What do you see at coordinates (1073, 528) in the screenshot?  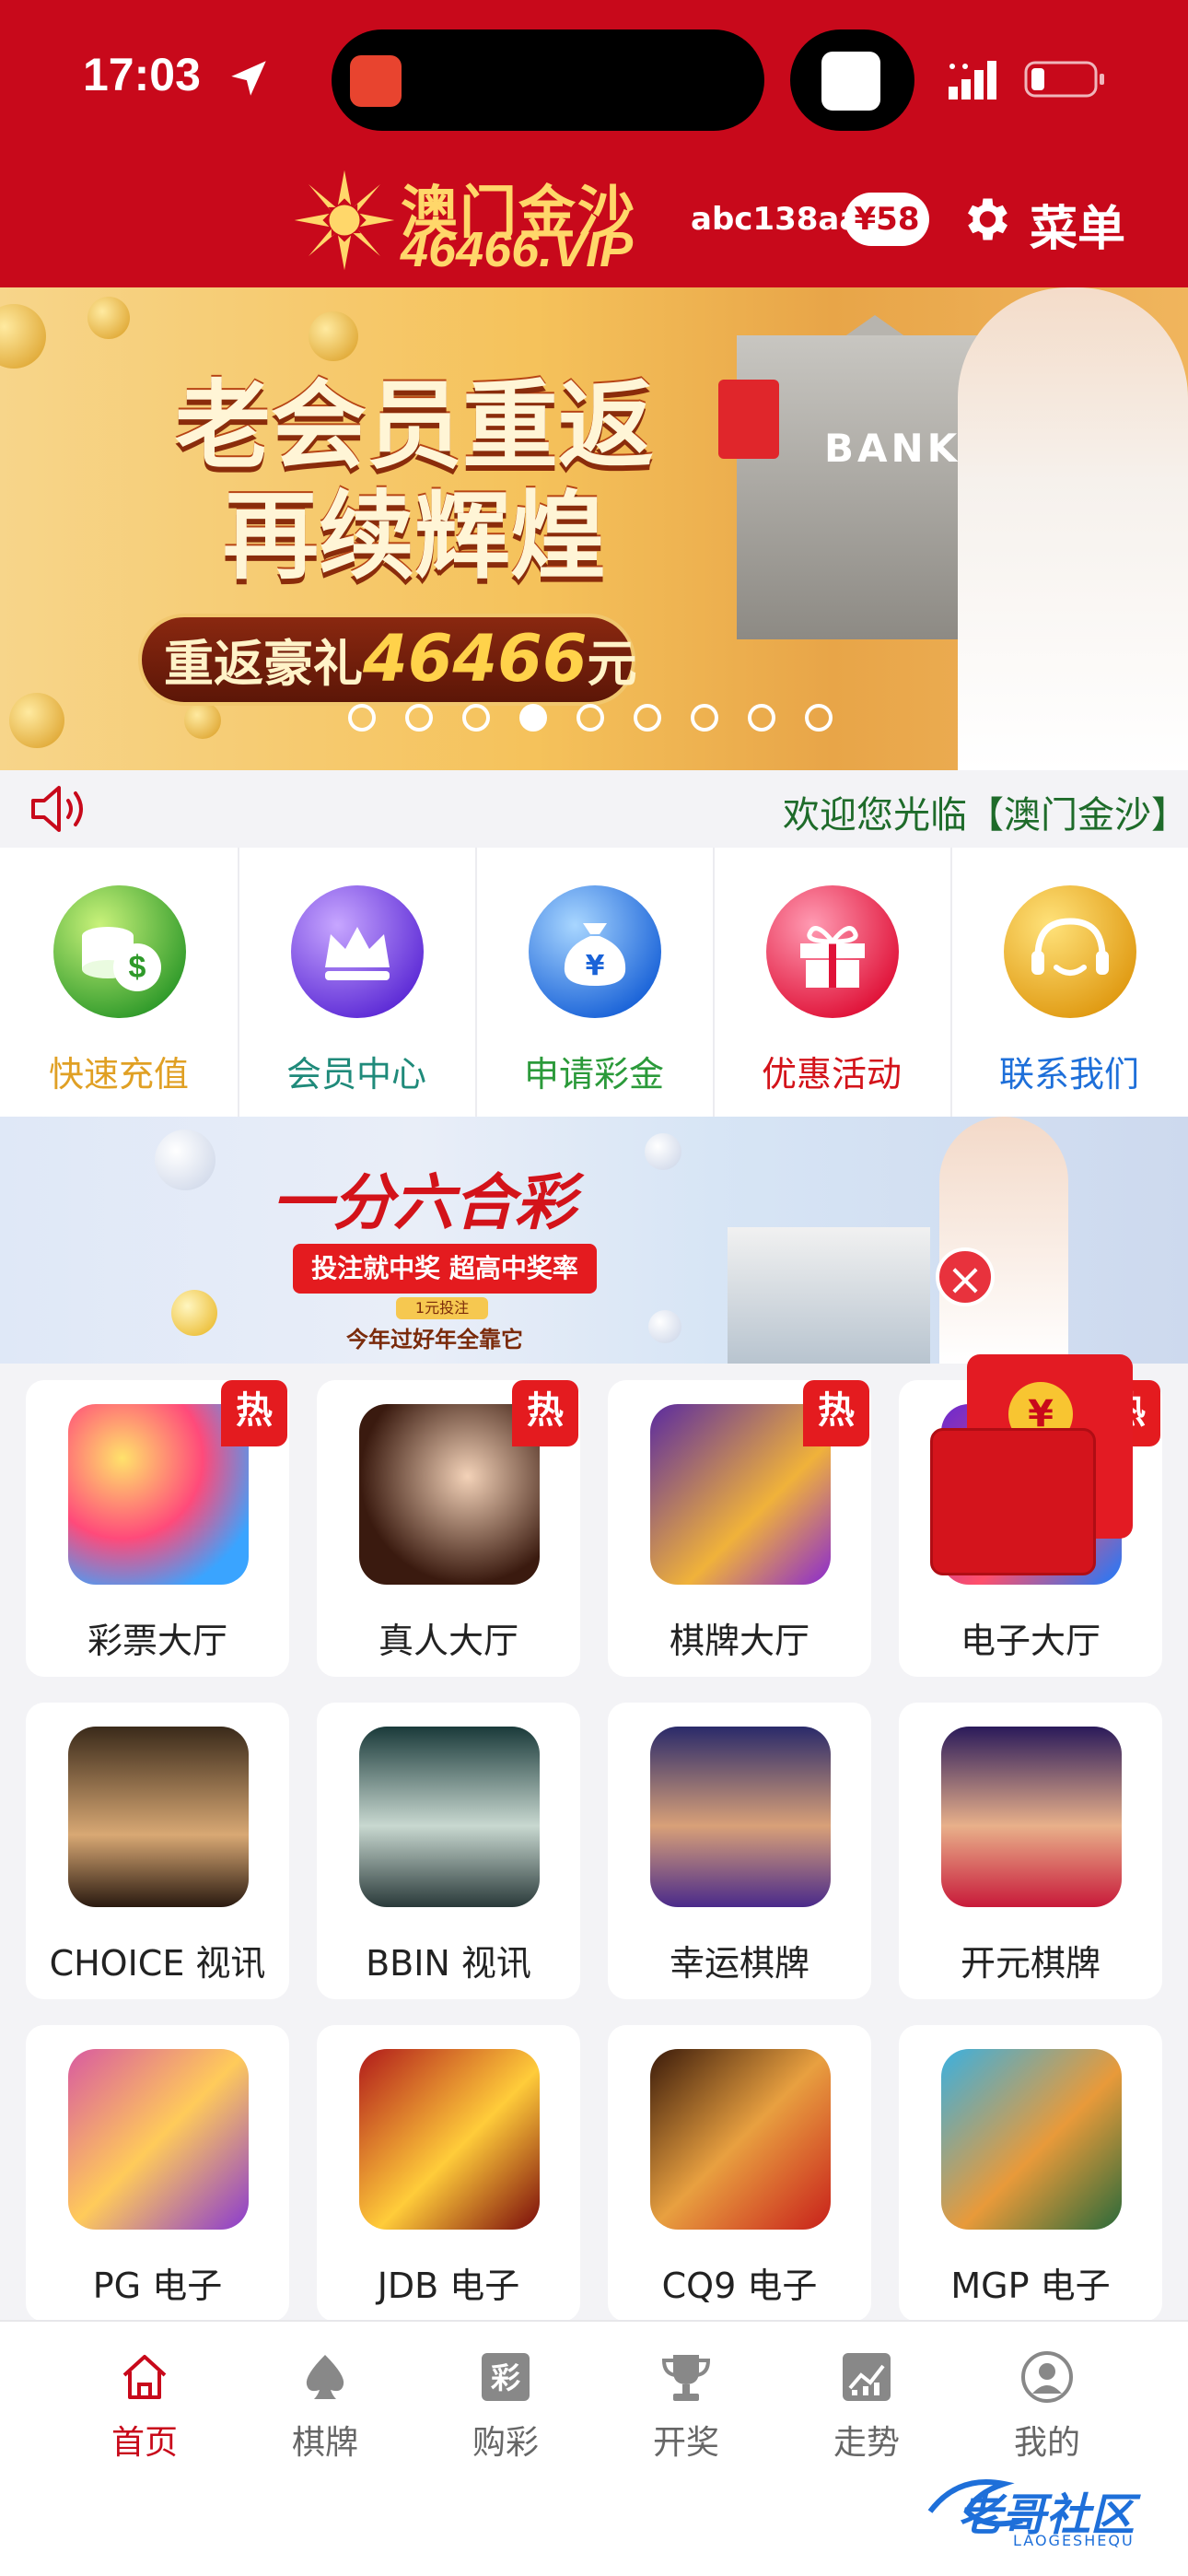 I see `hero-model-image` at bounding box center [1073, 528].